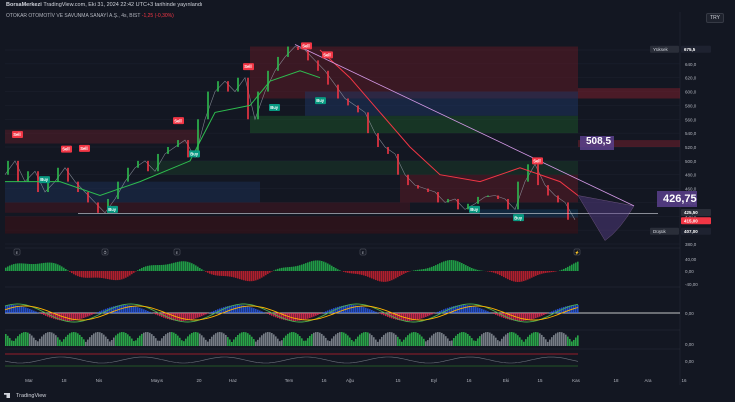 The image size is (735, 402). I want to click on tag-415-value: 415,00, so click(691, 220).